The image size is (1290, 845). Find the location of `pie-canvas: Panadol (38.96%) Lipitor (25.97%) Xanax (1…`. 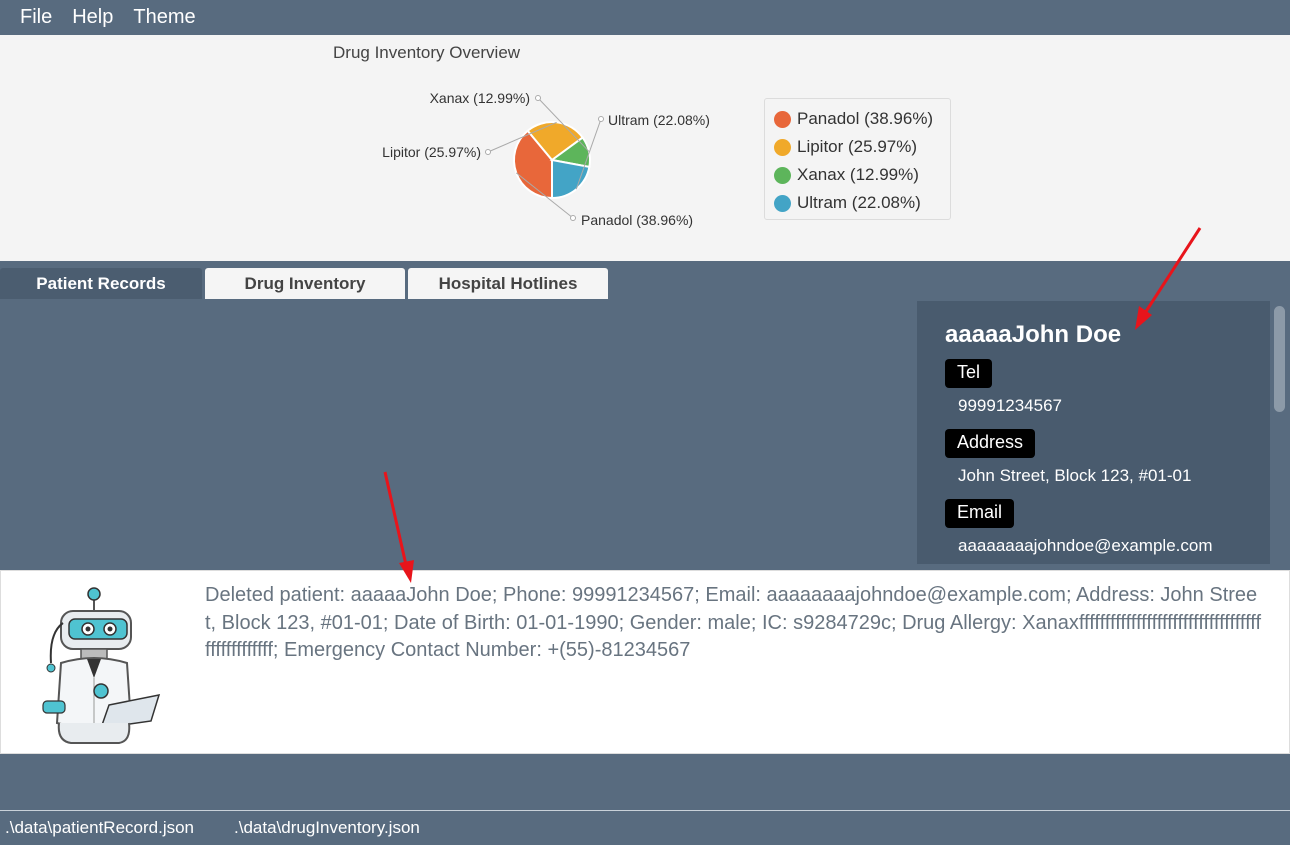

pie-canvas: Panadol (38.96%) Lipitor (25.97%) Xanax (1… is located at coordinates (546, 159).